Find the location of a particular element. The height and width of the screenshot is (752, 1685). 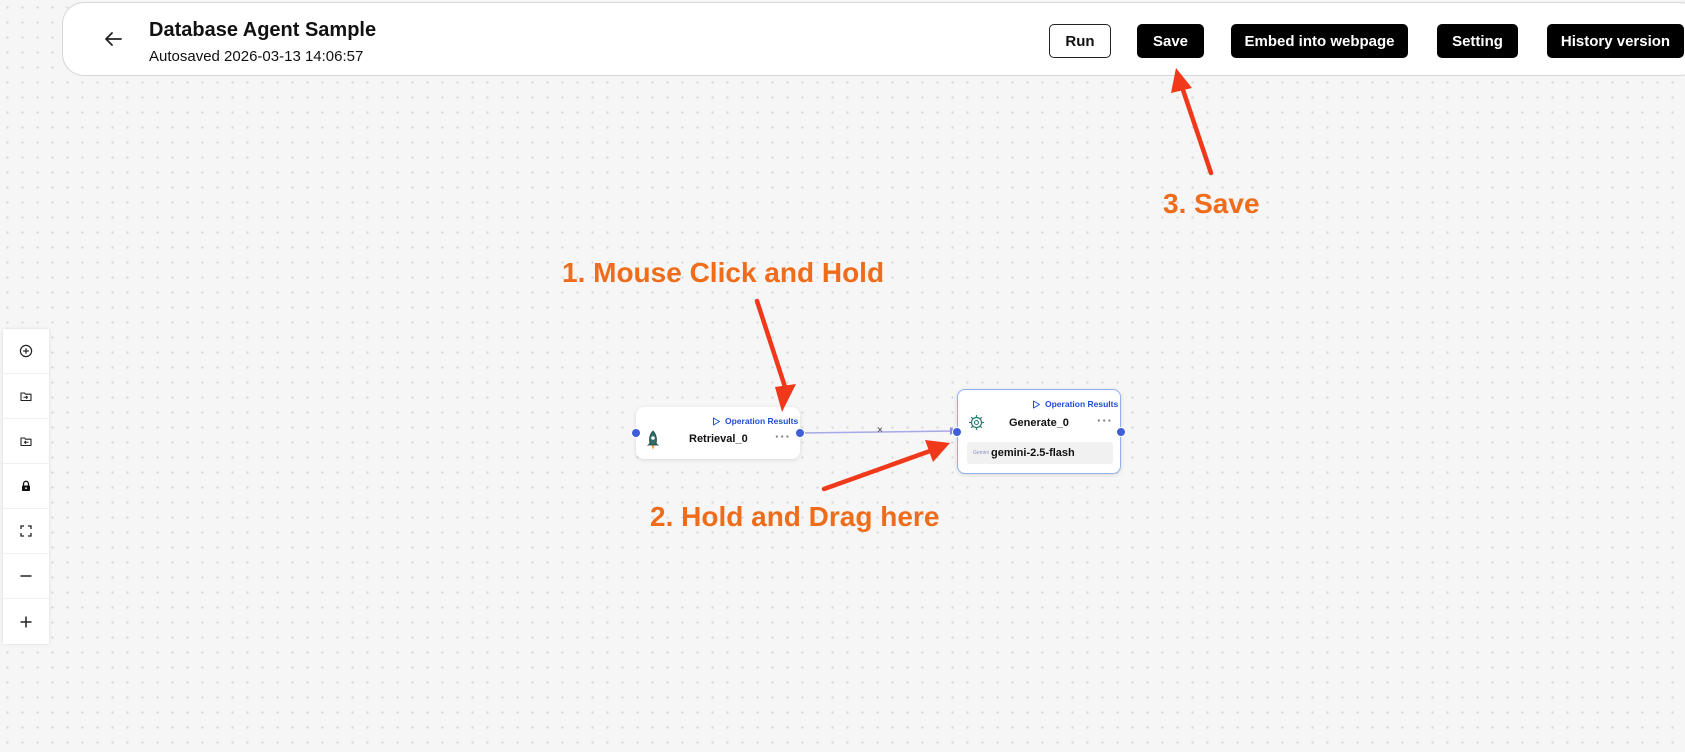

node-title: Generate_0 is located at coordinates (1039, 423).